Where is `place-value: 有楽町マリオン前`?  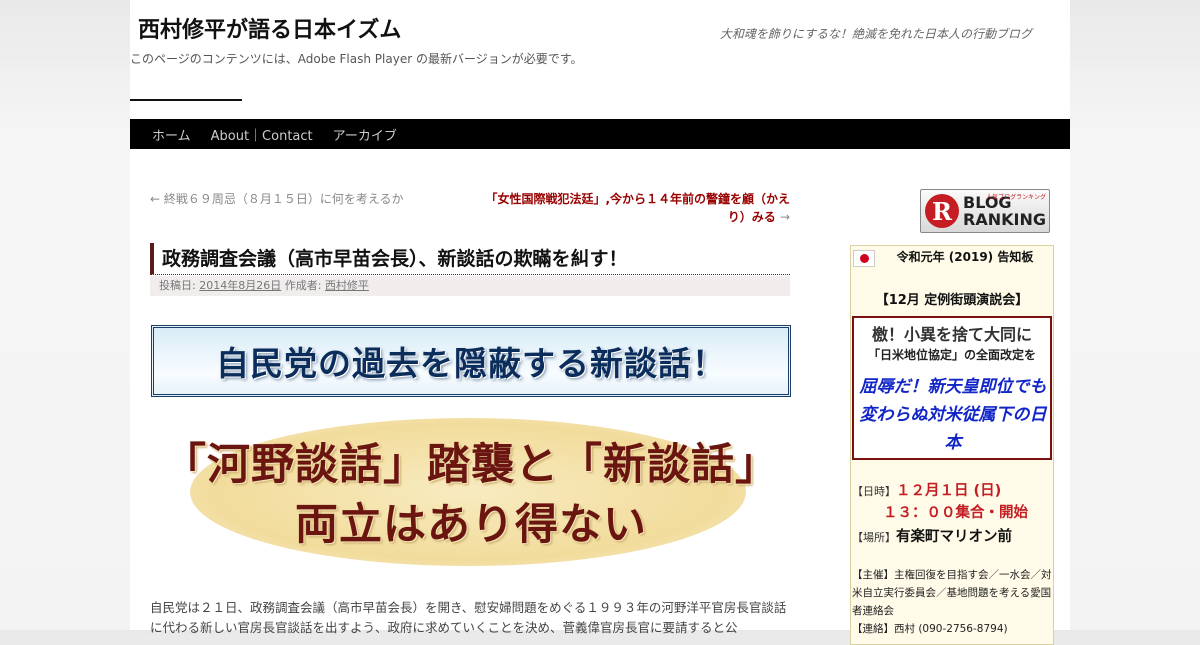
place-value: 有楽町マリオン前 is located at coordinates (954, 537).